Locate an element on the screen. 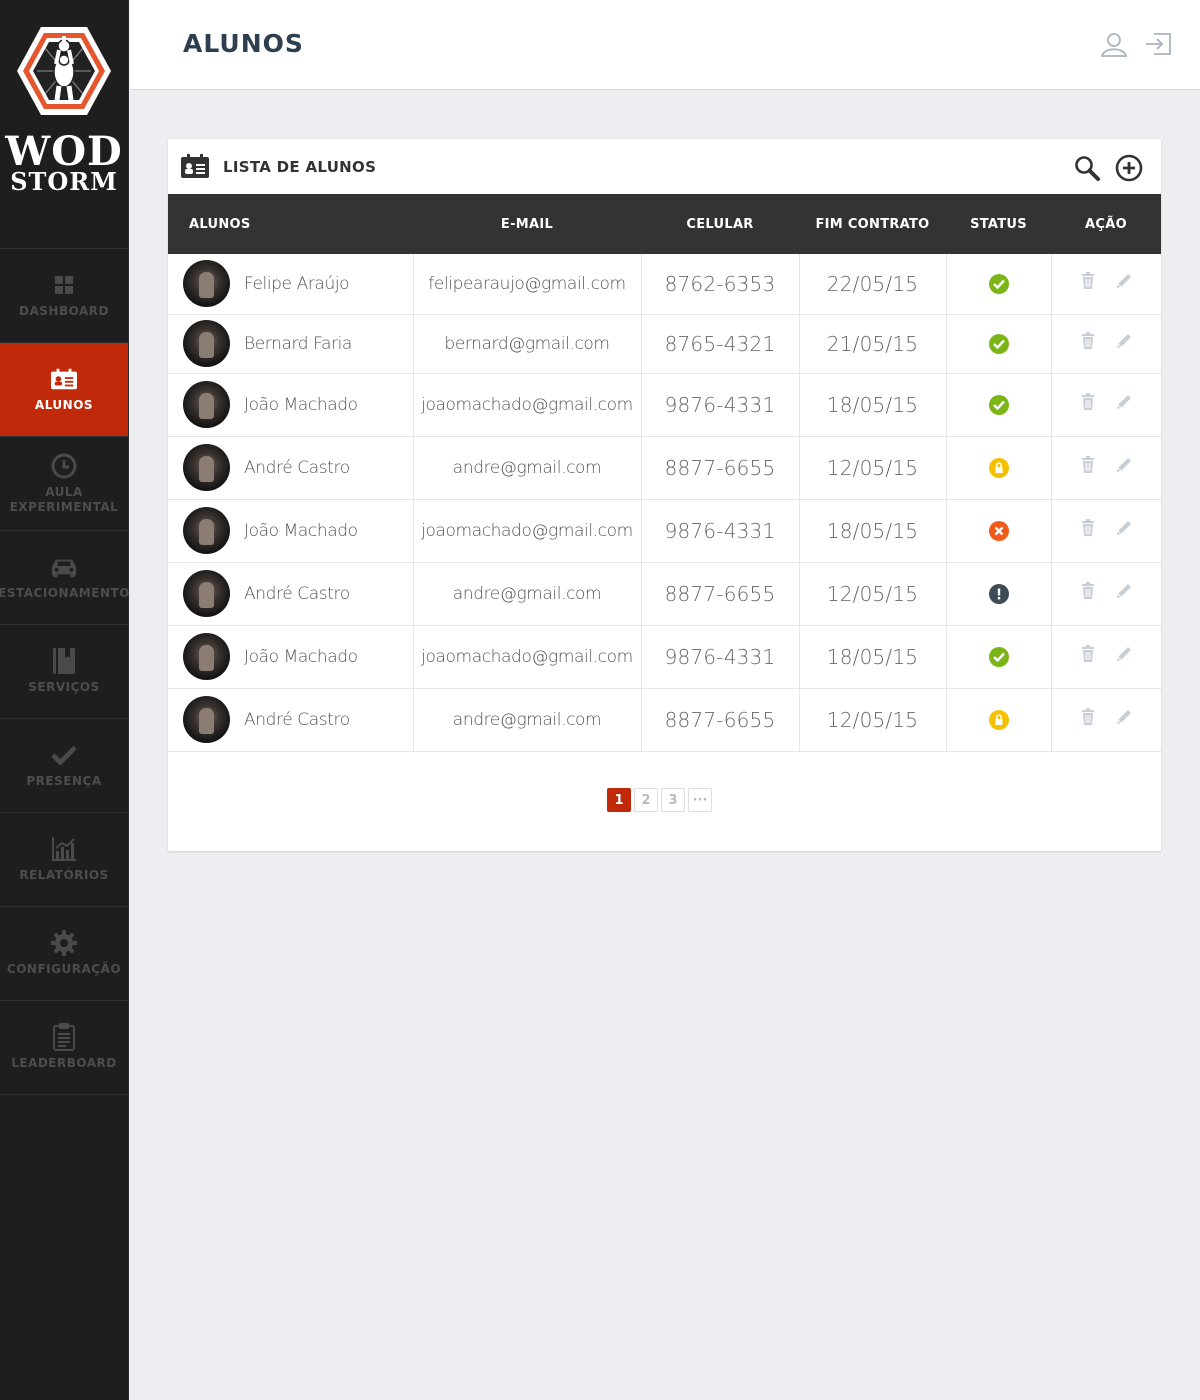 The image size is (1200, 1400). student-name: Felipe Araújo is located at coordinates (297, 284).